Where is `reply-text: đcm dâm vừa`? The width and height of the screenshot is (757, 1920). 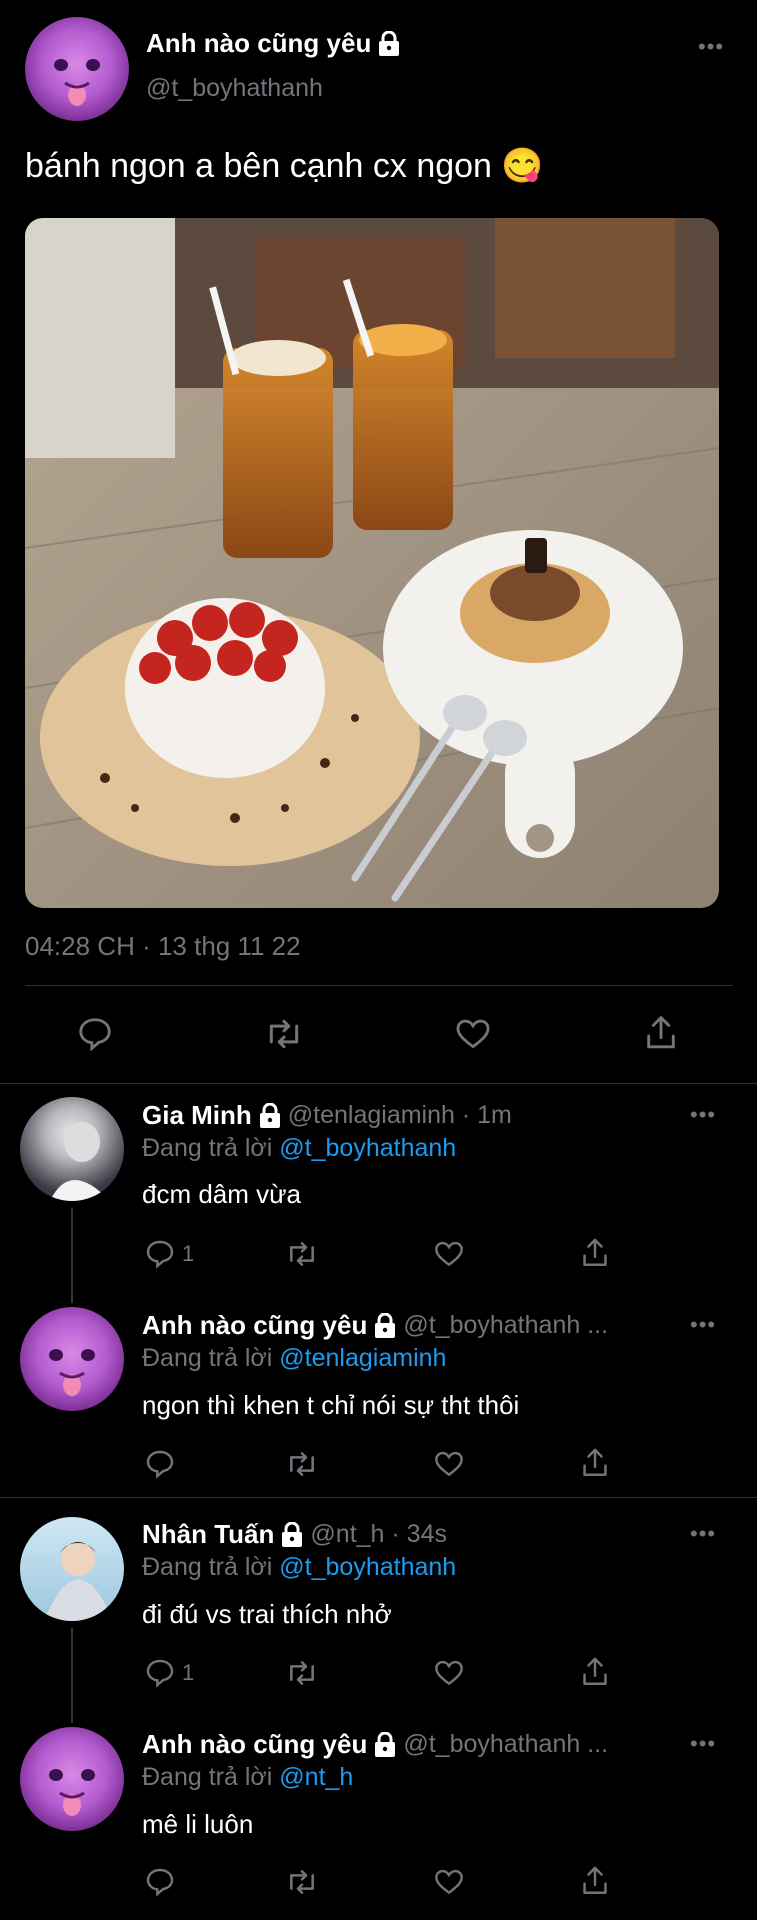
reply-text: đcm dâm vừa is located at coordinates (222, 1194).